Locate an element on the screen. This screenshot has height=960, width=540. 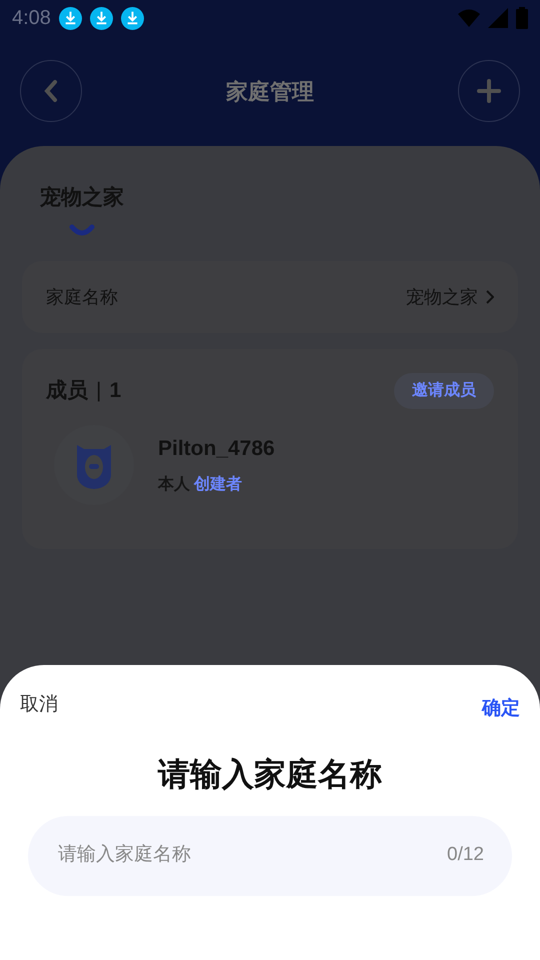
add-button is located at coordinates (489, 91).